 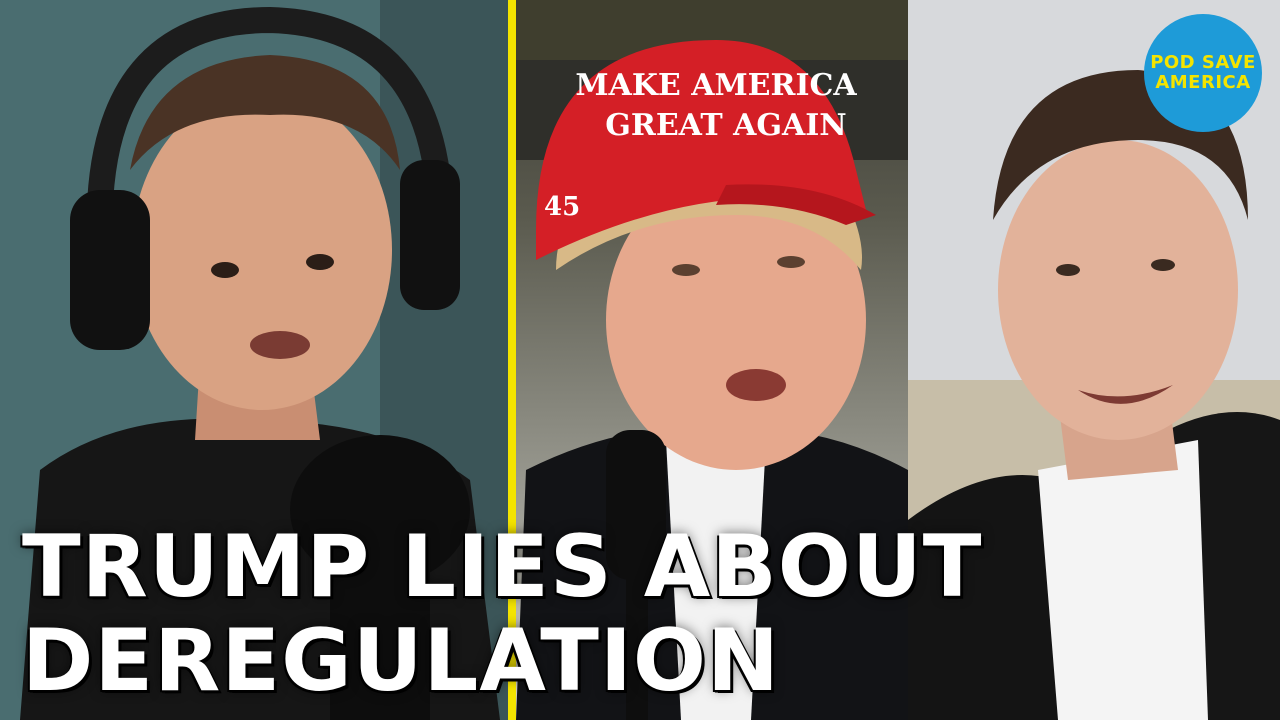 What do you see at coordinates (1203, 82) in the screenshot?
I see `logo-line2: AMERICA` at bounding box center [1203, 82].